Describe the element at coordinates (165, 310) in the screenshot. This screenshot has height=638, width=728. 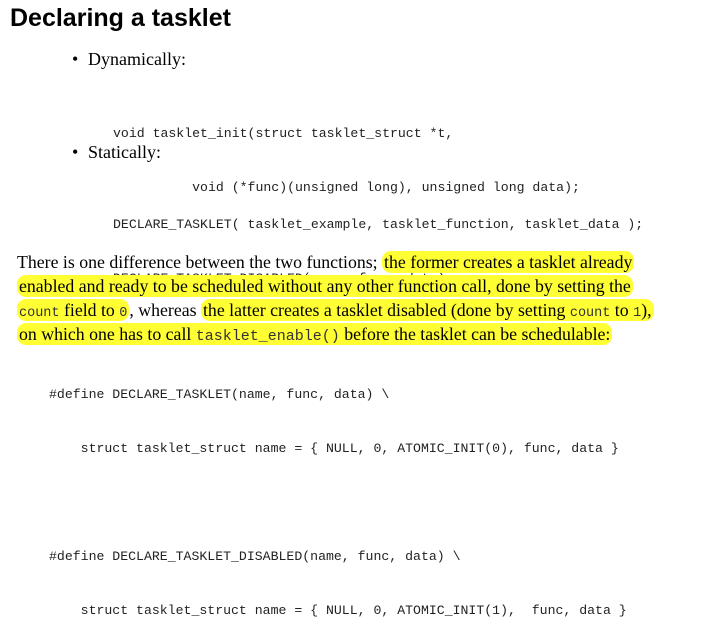
I see `text-span: , whereas` at that location.